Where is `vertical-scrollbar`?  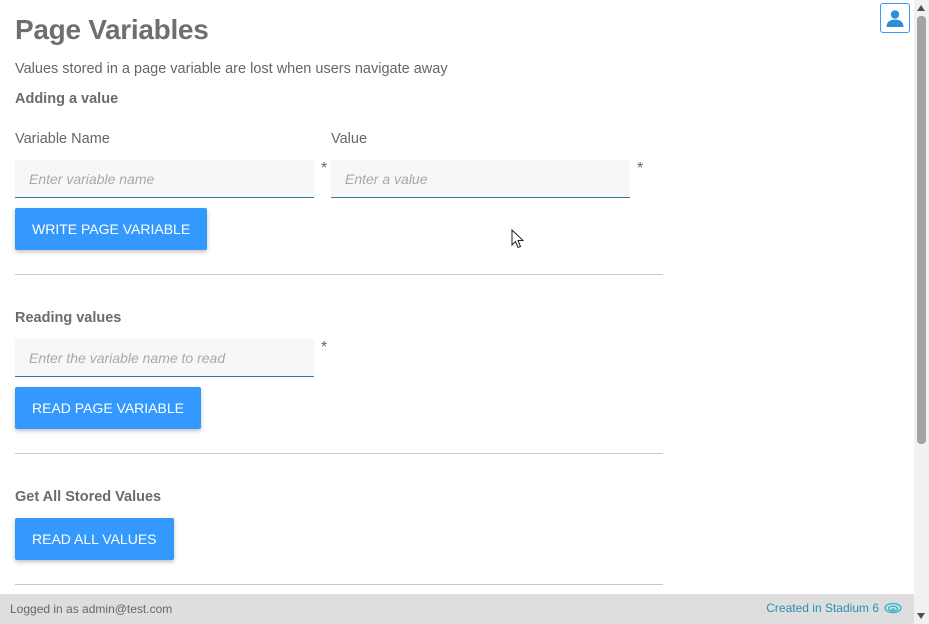 vertical-scrollbar is located at coordinates (921, 312).